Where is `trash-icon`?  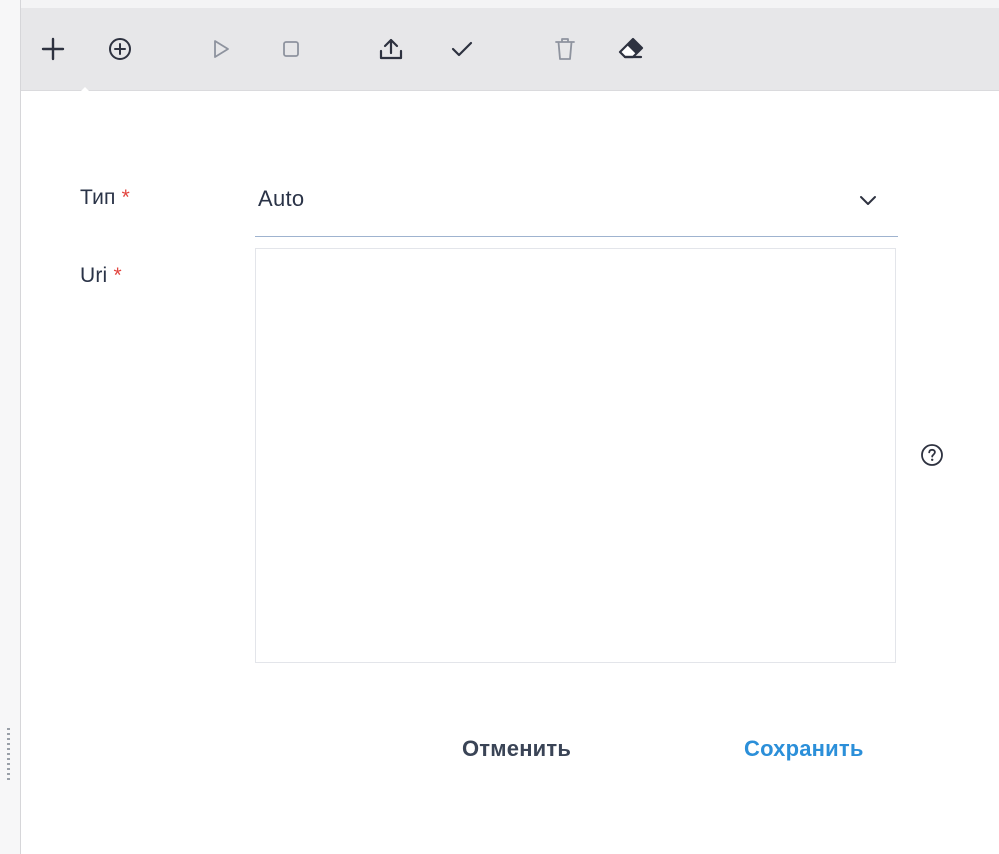 trash-icon is located at coordinates (565, 49).